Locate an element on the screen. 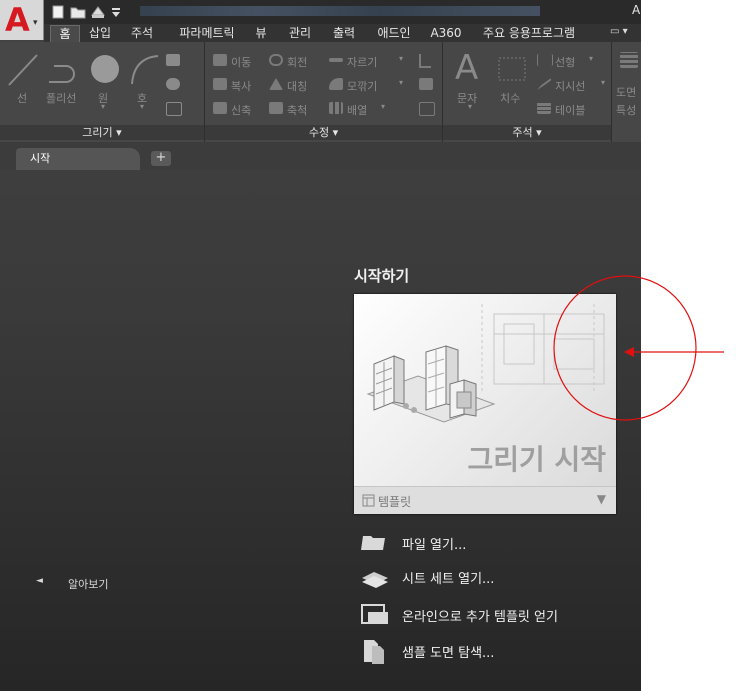 This screenshot has height=691, width=736. red-annotation-overlay is located at coordinates (638, 348).